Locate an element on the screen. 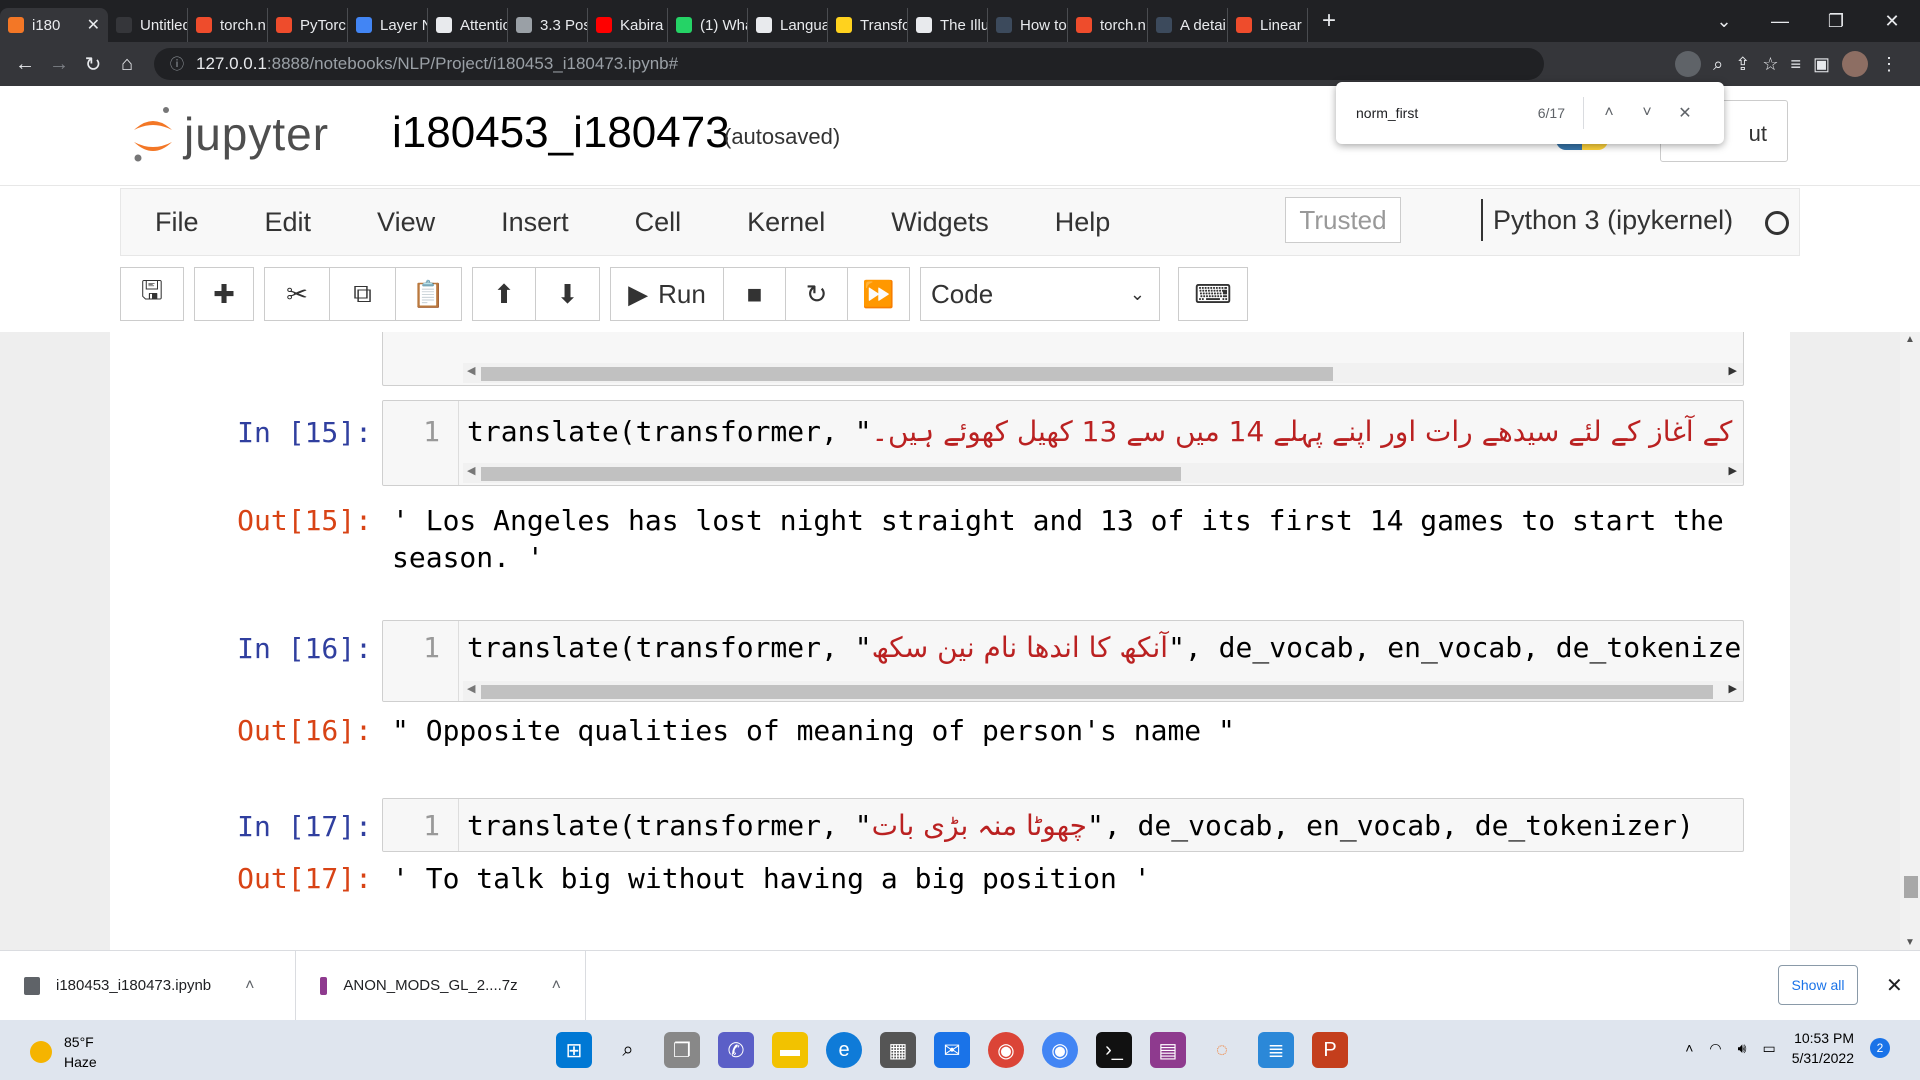  restore-button: ❐ is located at coordinates (1836, 21).